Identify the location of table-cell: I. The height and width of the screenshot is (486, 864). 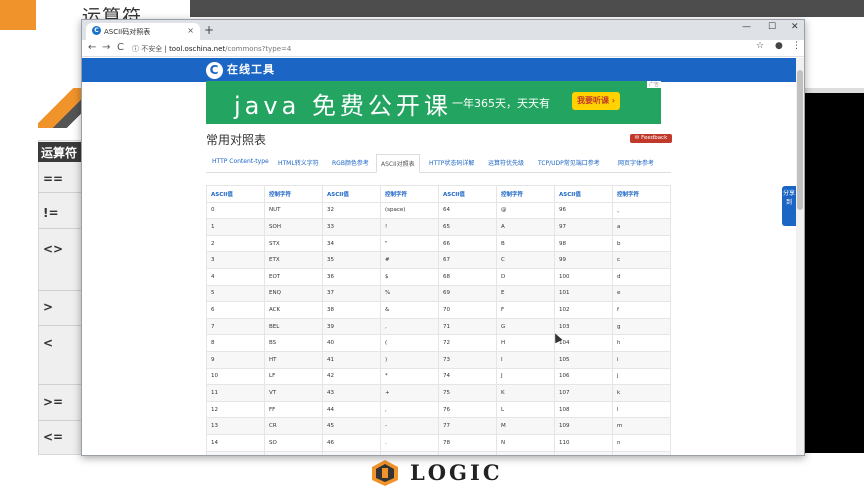
(525, 359).